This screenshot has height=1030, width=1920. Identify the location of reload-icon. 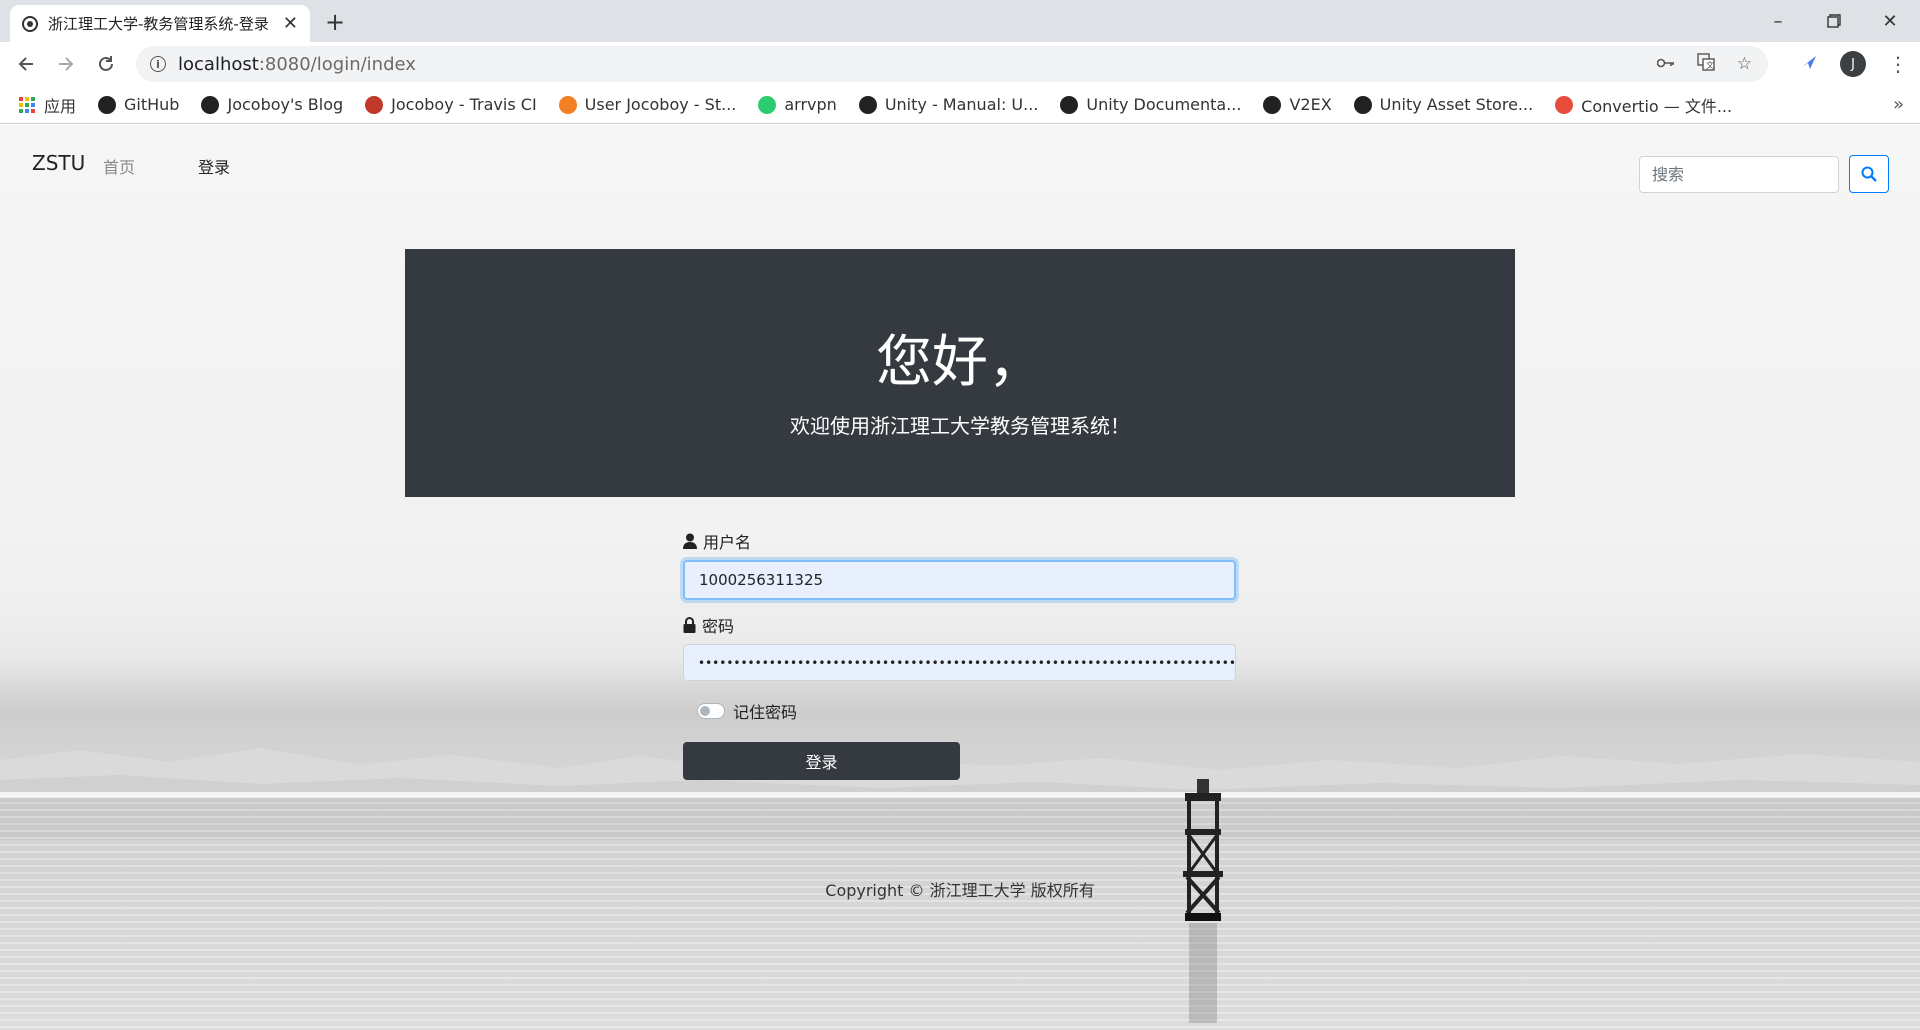
(106, 64).